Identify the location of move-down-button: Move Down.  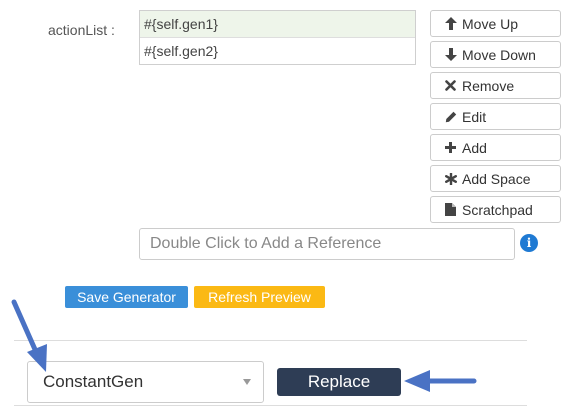
(495, 54).